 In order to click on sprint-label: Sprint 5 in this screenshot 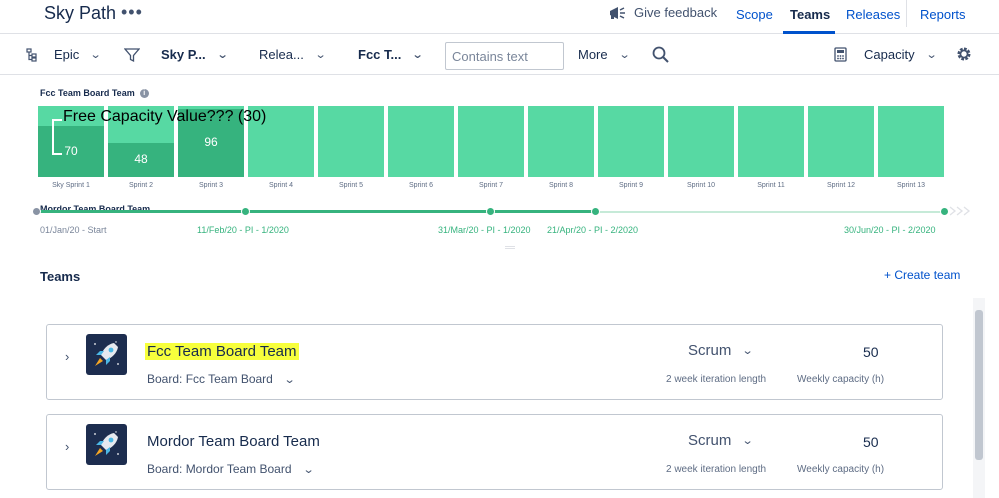, I will do `click(351, 185)`.